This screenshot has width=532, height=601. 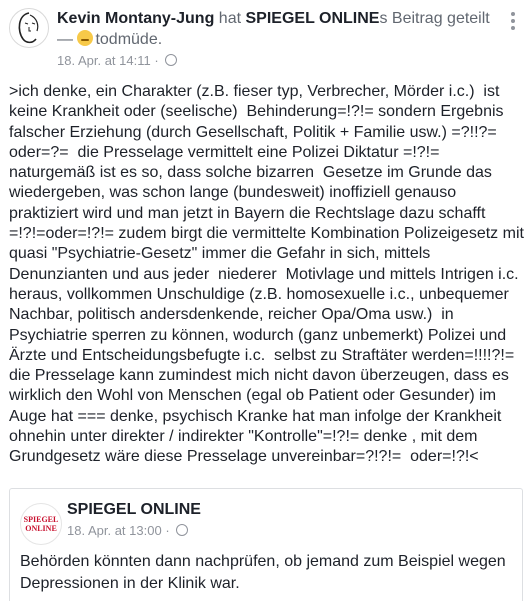 I want to click on logo-line-1: SPIEGEL, so click(x=41, y=519).